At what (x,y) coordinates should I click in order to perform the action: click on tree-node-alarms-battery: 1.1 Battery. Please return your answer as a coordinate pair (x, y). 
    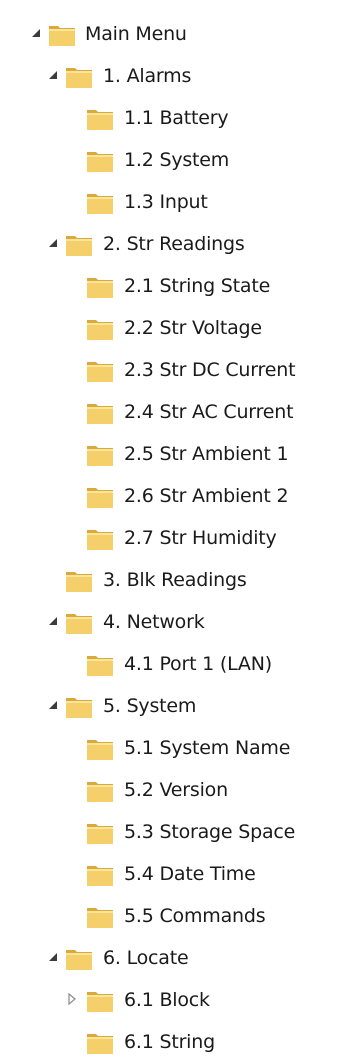
    Looking at the image, I should click on (182, 118).